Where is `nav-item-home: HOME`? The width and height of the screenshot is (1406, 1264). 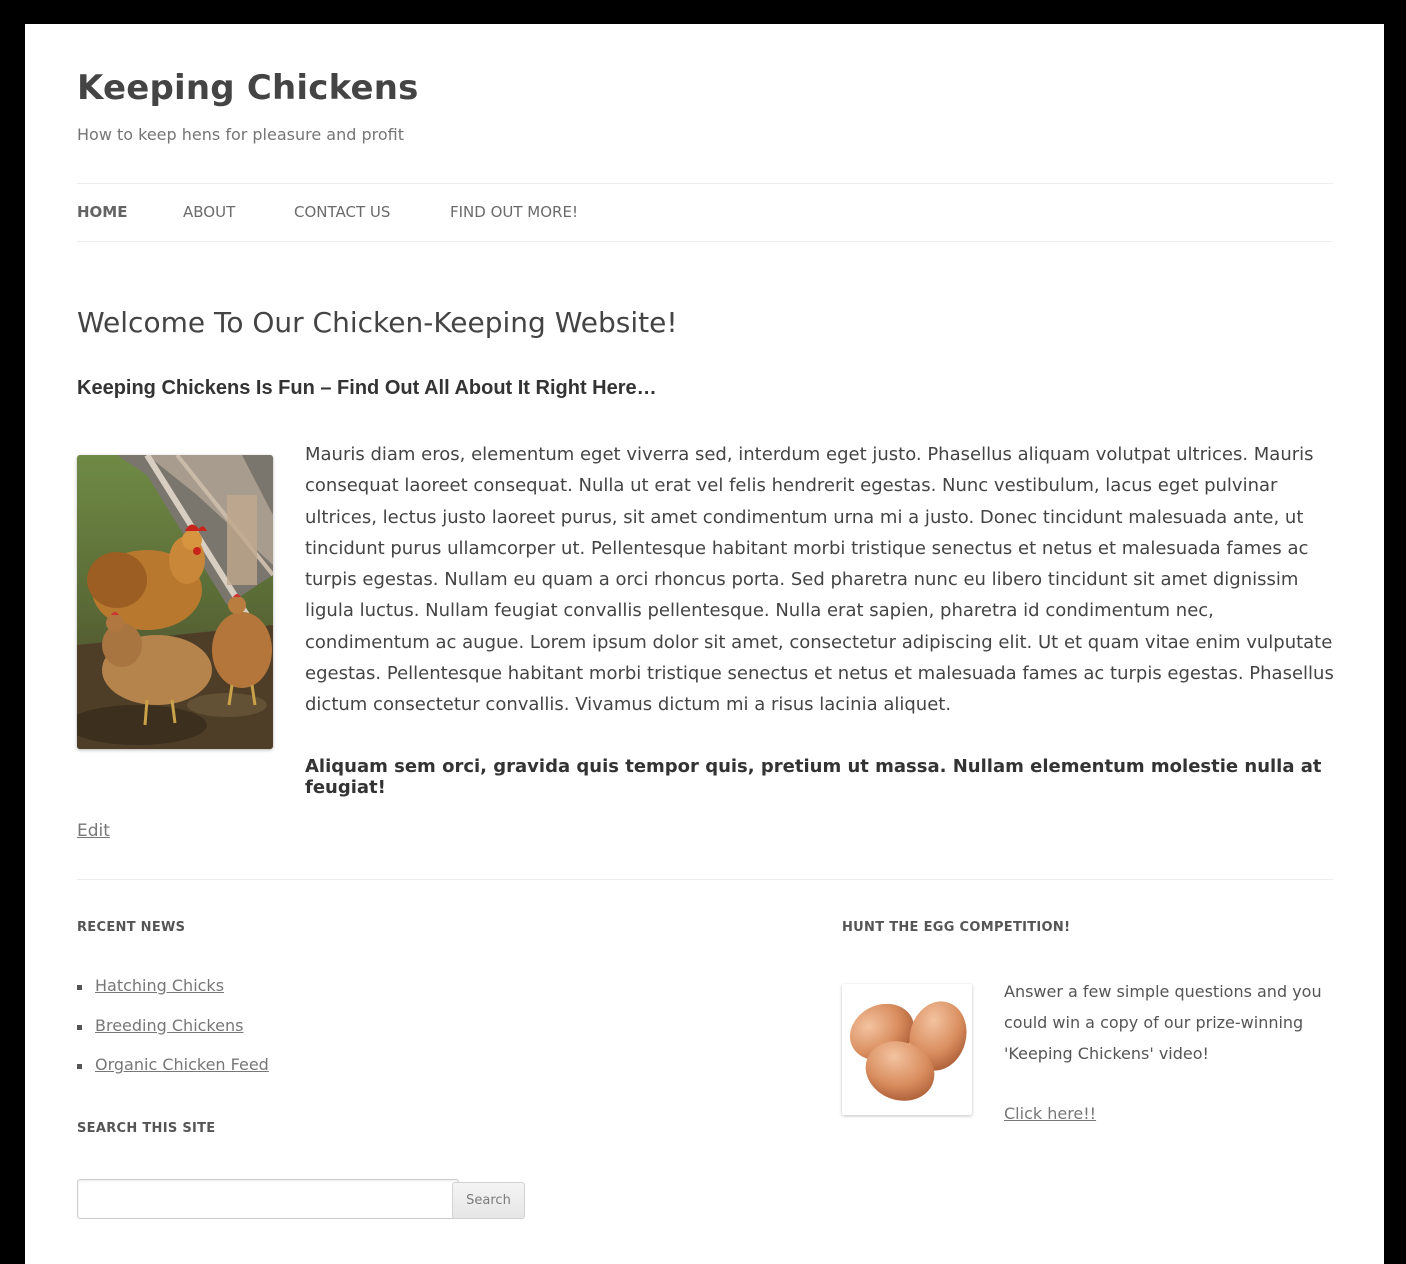 nav-item-home: HOME is located at coordinates (102, 212).